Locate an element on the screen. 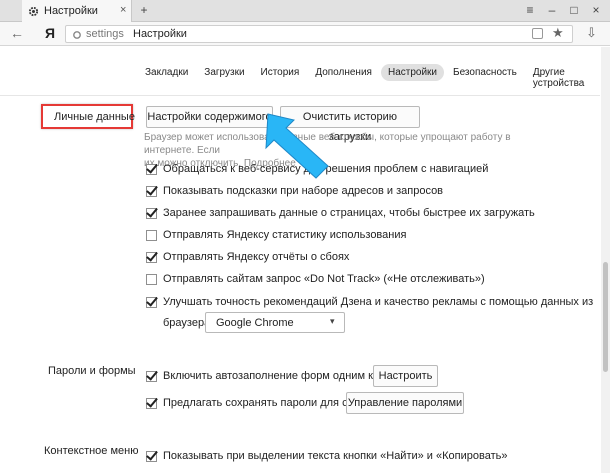 The width and height of the screenshot is (610, 473). configure-autofill-button: Настроить is located at coordinates (405, 376).